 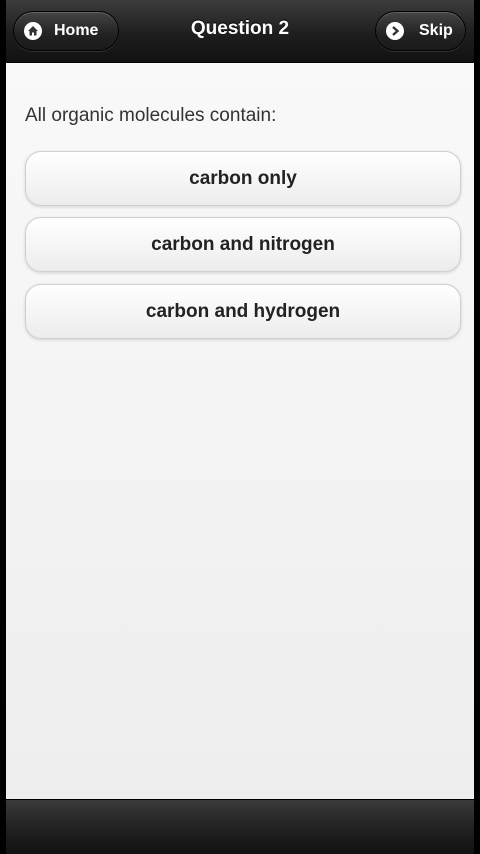 I want to click on question-text: All organic molecules contain:, so click(x=151, y=115).